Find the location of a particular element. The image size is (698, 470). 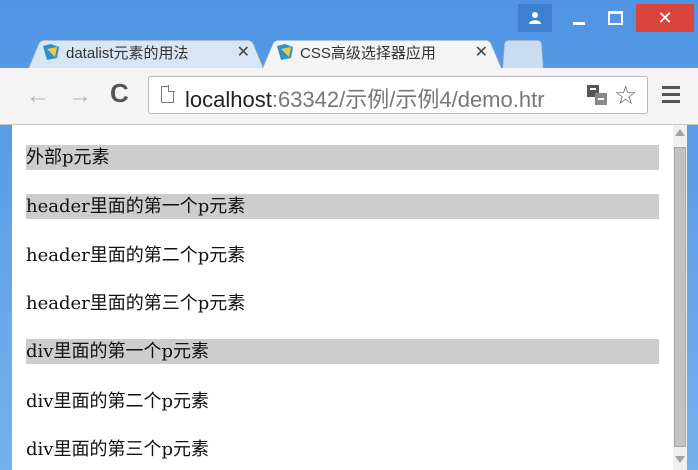

tab-label: datalist元素的用法 is located at coordinates (127, 53).